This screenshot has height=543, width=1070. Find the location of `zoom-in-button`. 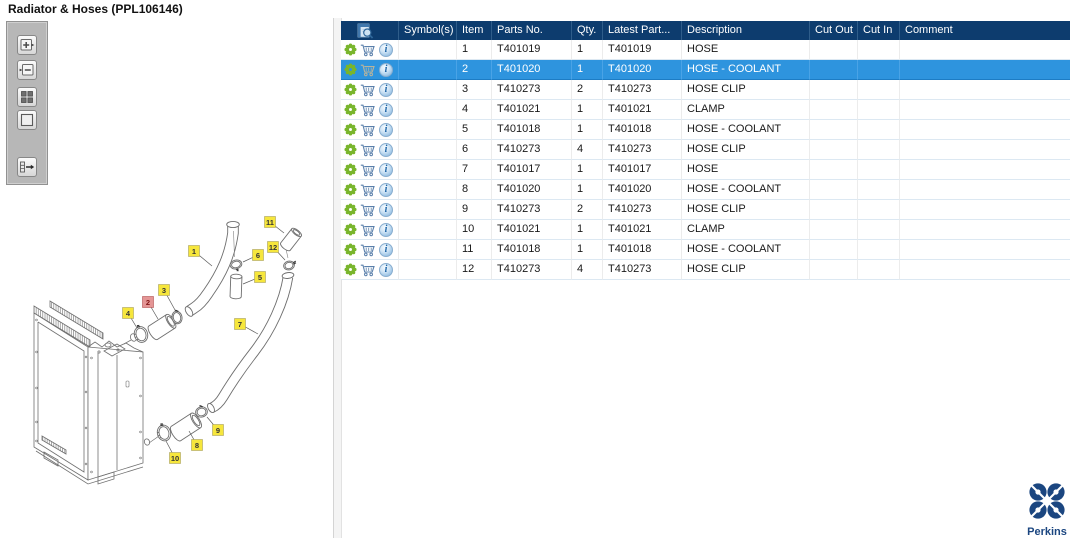

zoom-in-button is located at coordinates (27, 45).